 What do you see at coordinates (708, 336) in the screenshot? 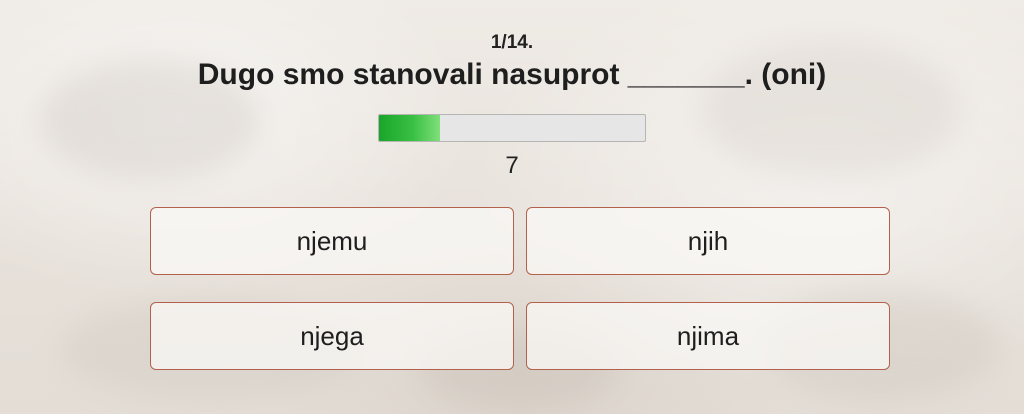
I see `answer-button-4: njima` at bounding box center [708, 336].